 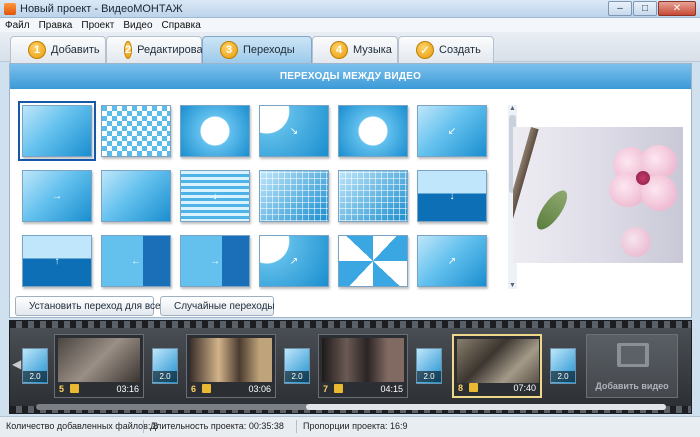 I want to click on add-video-button: Добавить видео, so click(x=632, y=366).